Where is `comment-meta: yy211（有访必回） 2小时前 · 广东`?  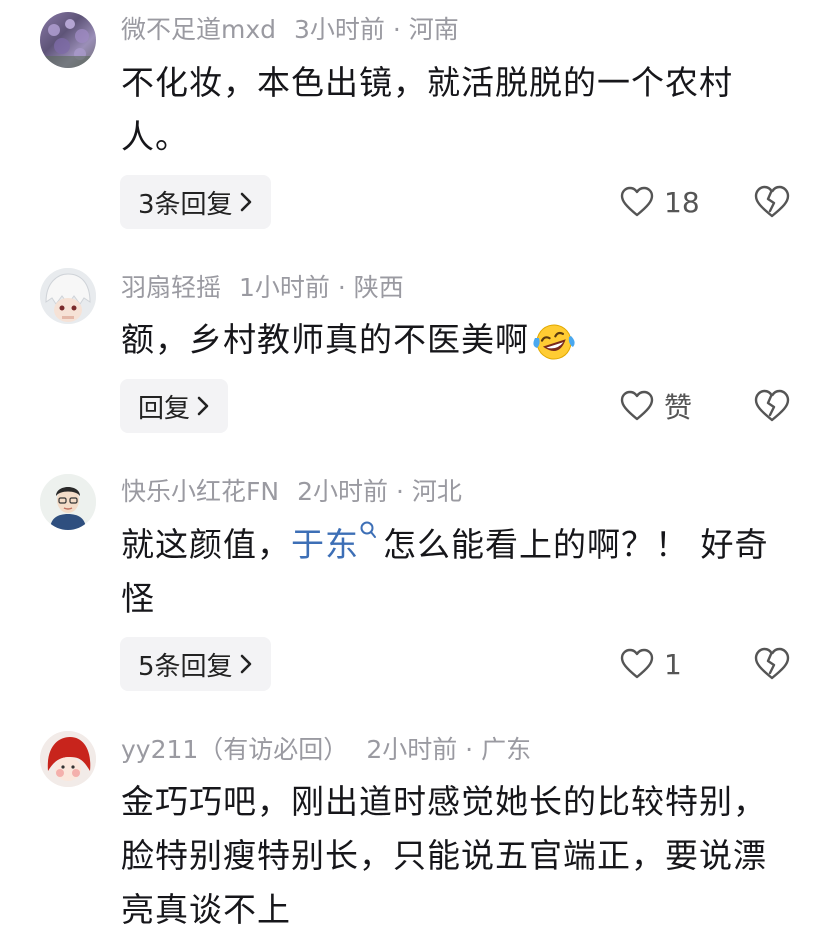
comment-meta: yy211（有访必回） 2小时前 · 广东 is located at coordinates (326, 750).